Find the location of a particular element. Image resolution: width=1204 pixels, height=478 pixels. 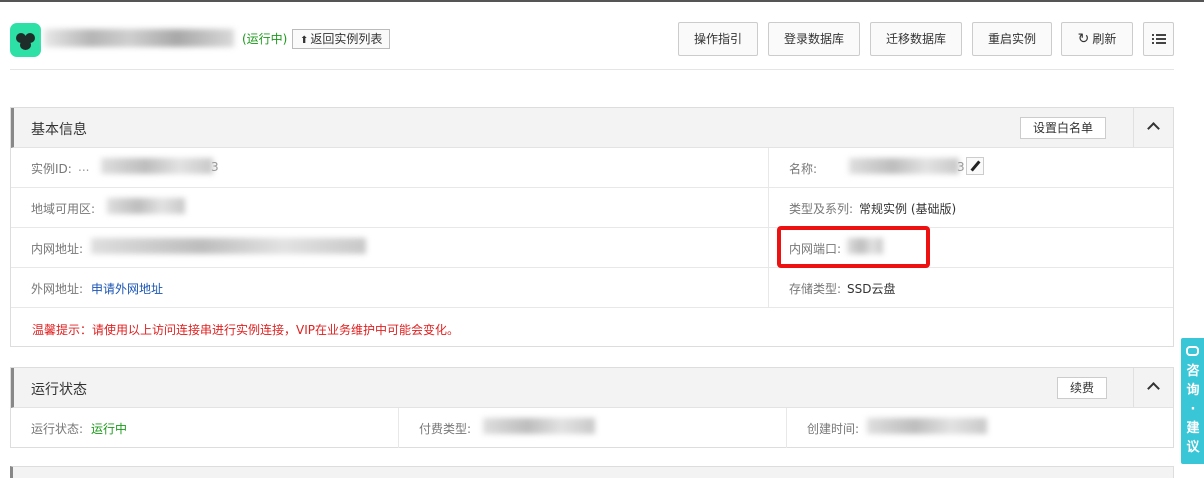

public-address-label: 外网地址: is located at coordinates (57, 289).